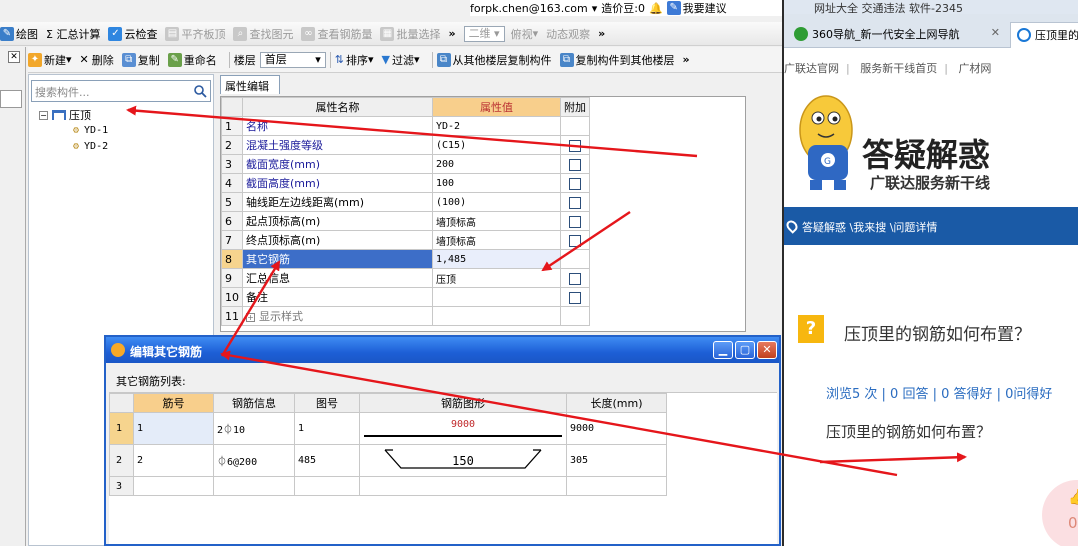 The width and height of the screenshot is (1078, 546). What do you see at coordinates (254, 460) in the screenshot?
I see `bar-info-cell: ⏀6@200` at bounding box center [254, 460].